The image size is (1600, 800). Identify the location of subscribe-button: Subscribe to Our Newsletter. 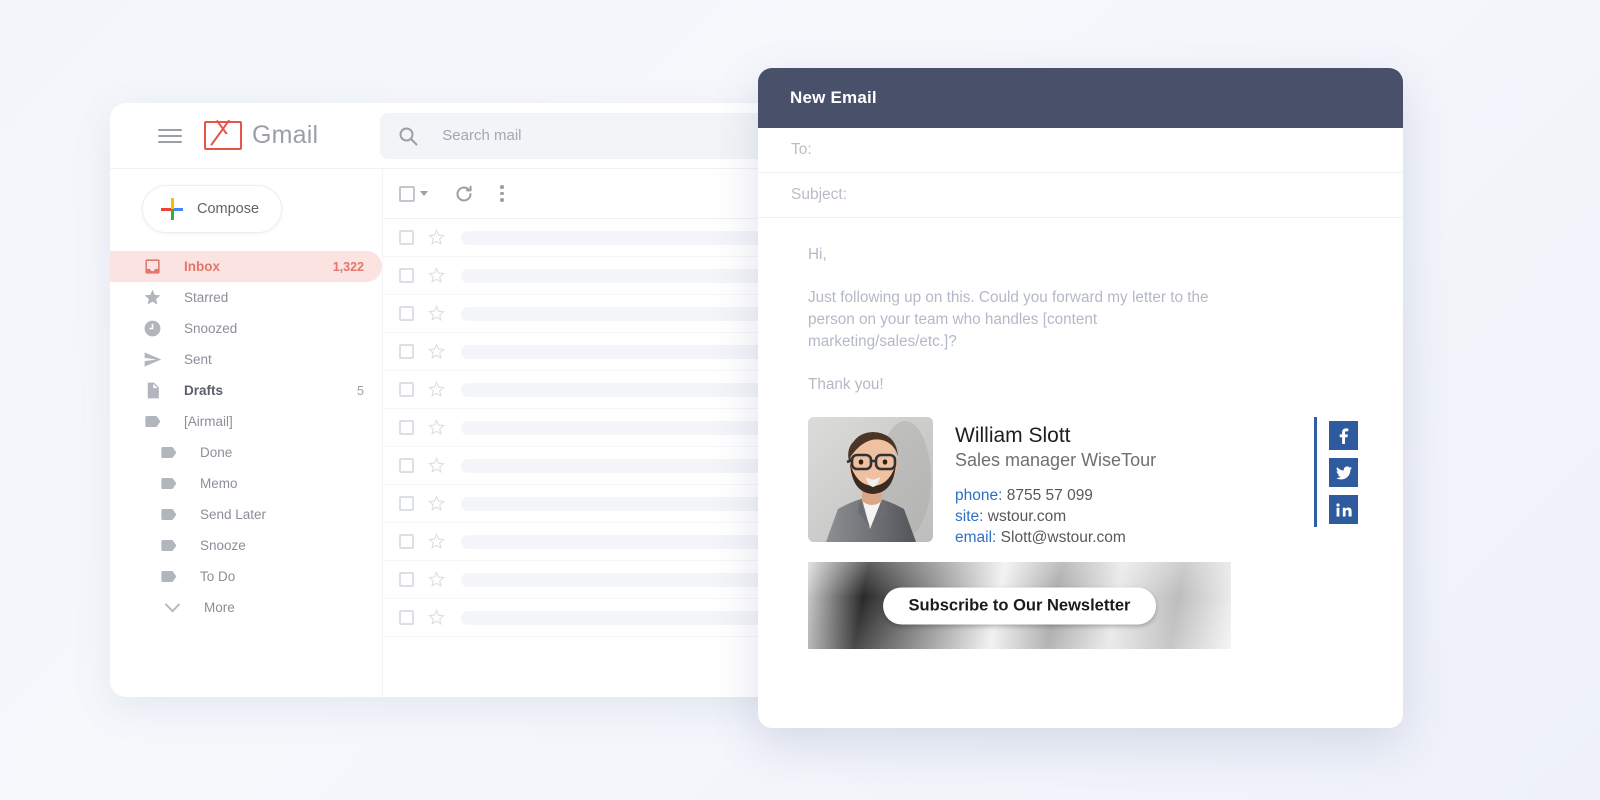
(1019, 605).